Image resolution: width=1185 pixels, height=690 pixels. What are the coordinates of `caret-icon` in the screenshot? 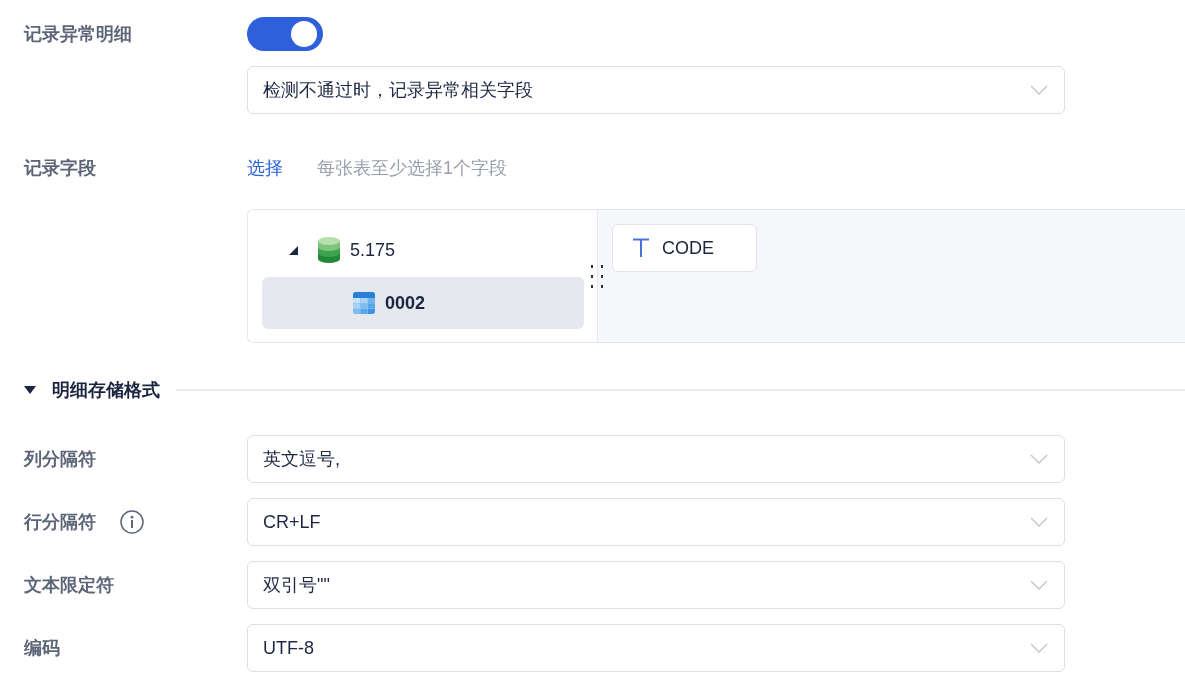 It's located at (293, 250).